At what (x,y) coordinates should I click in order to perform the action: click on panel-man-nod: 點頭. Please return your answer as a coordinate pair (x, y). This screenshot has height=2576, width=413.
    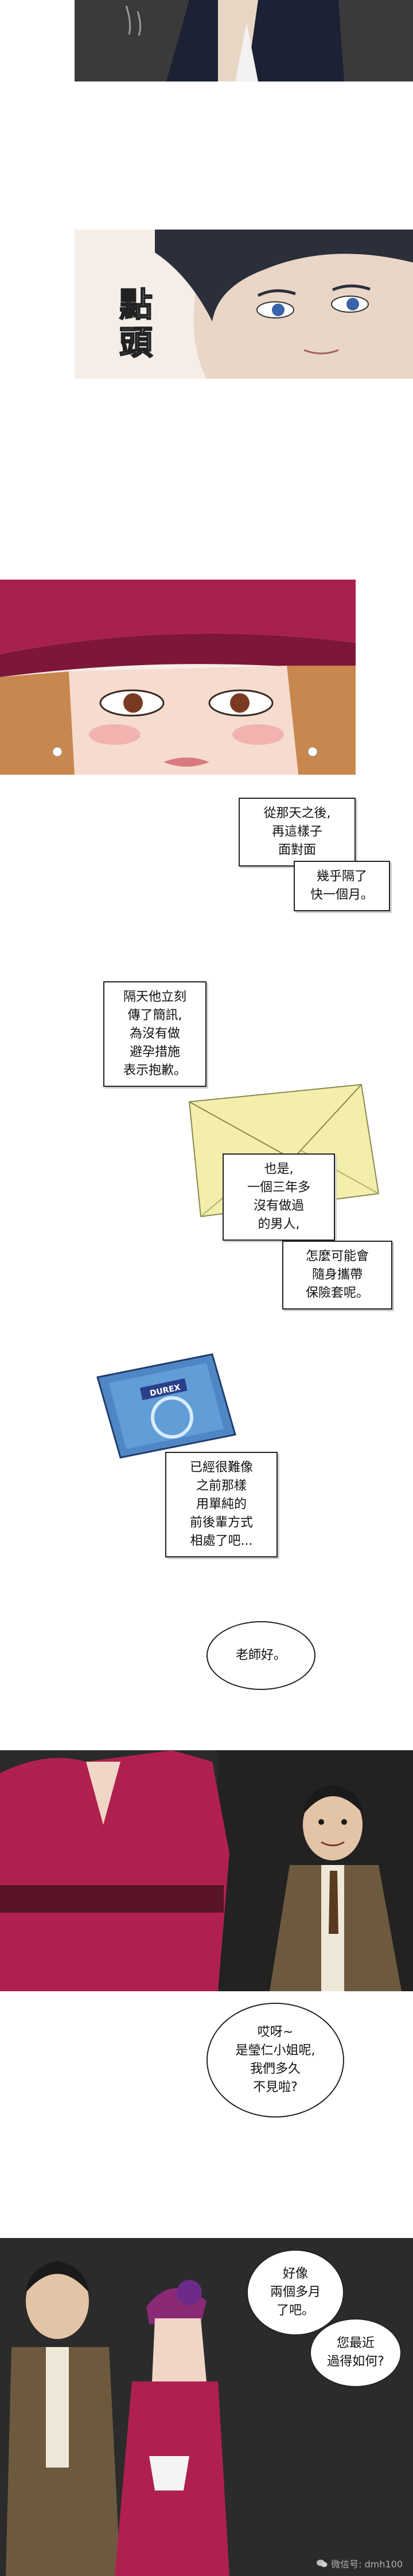
    Looking at the image, I should click on (244, 304).